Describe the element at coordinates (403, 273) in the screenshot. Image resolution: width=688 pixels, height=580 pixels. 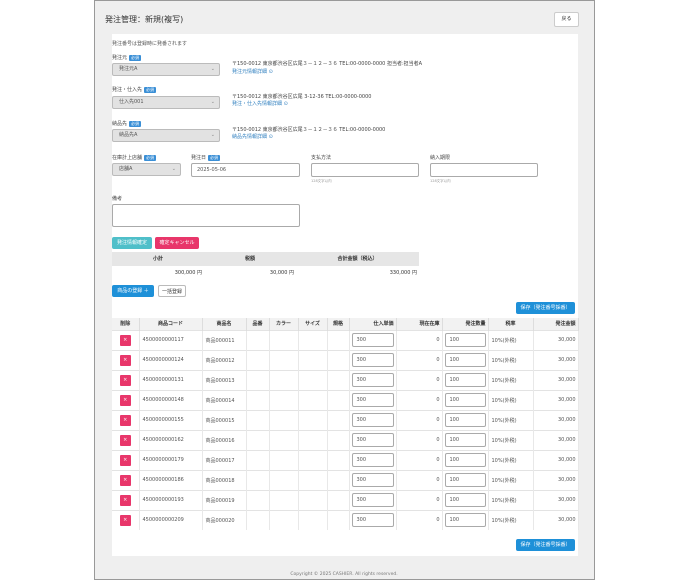
I see `total-value: 330,000 円` at that location.